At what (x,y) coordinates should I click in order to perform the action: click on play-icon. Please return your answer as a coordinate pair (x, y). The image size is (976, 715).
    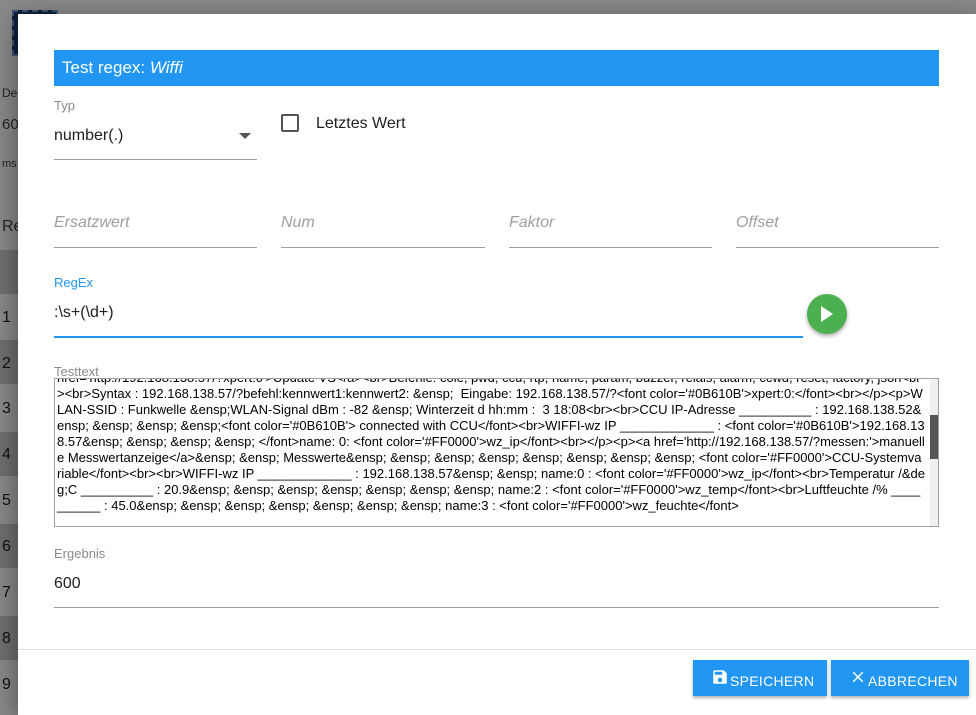
    Looking at the image, I should click on (827, 314).